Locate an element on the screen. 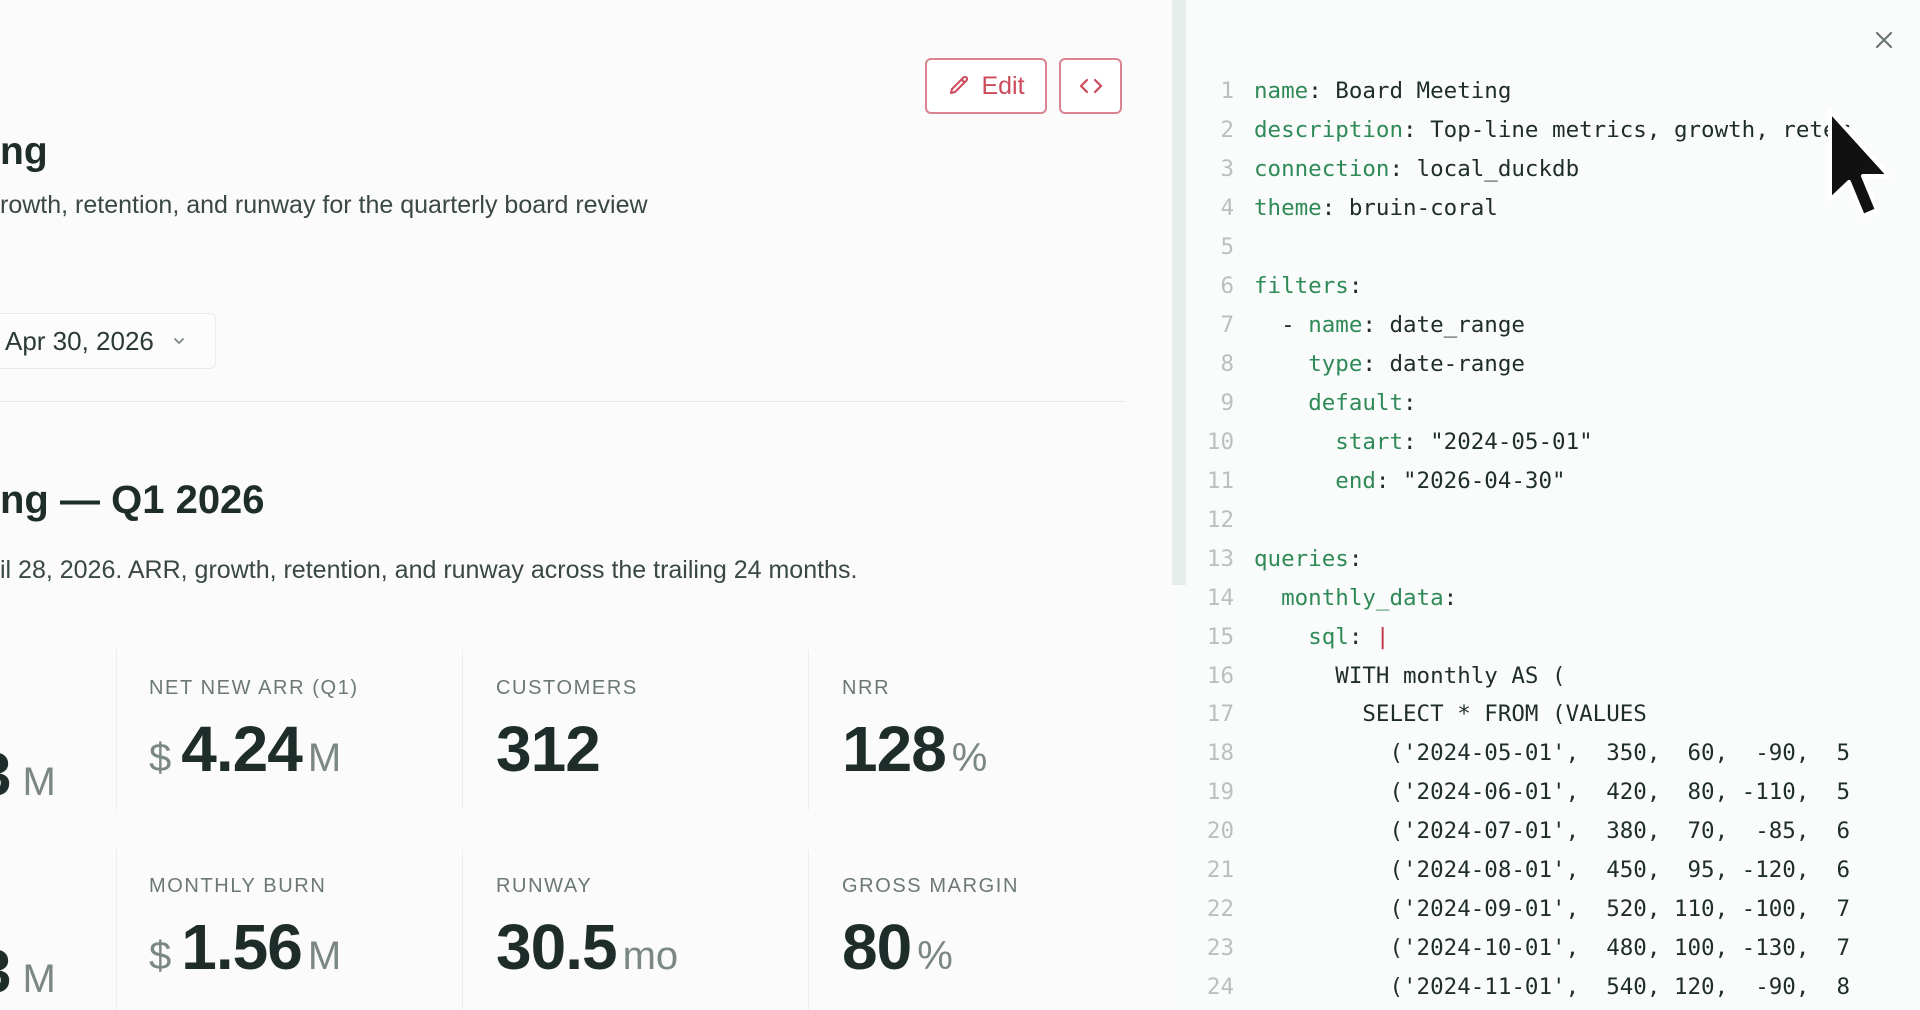 The image size is (1920, 1010). code-view-button is located at coordinates (1090, 86).